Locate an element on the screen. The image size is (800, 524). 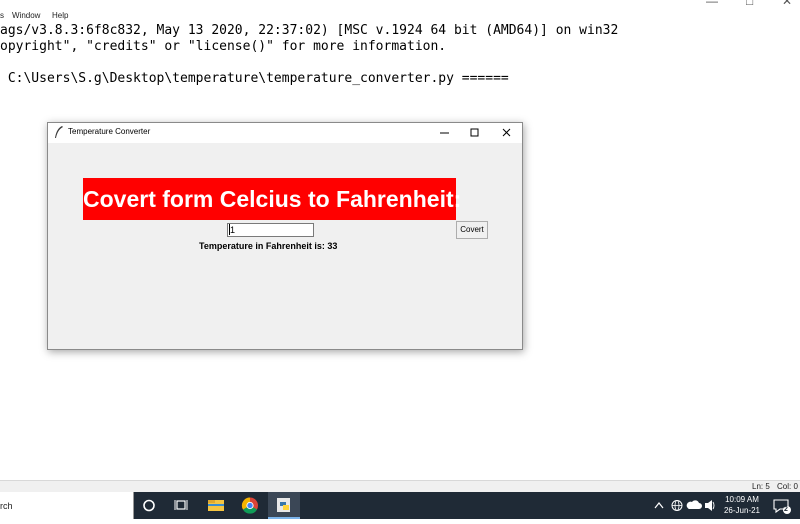
task-view-icon is located at coordinates (181, 505).